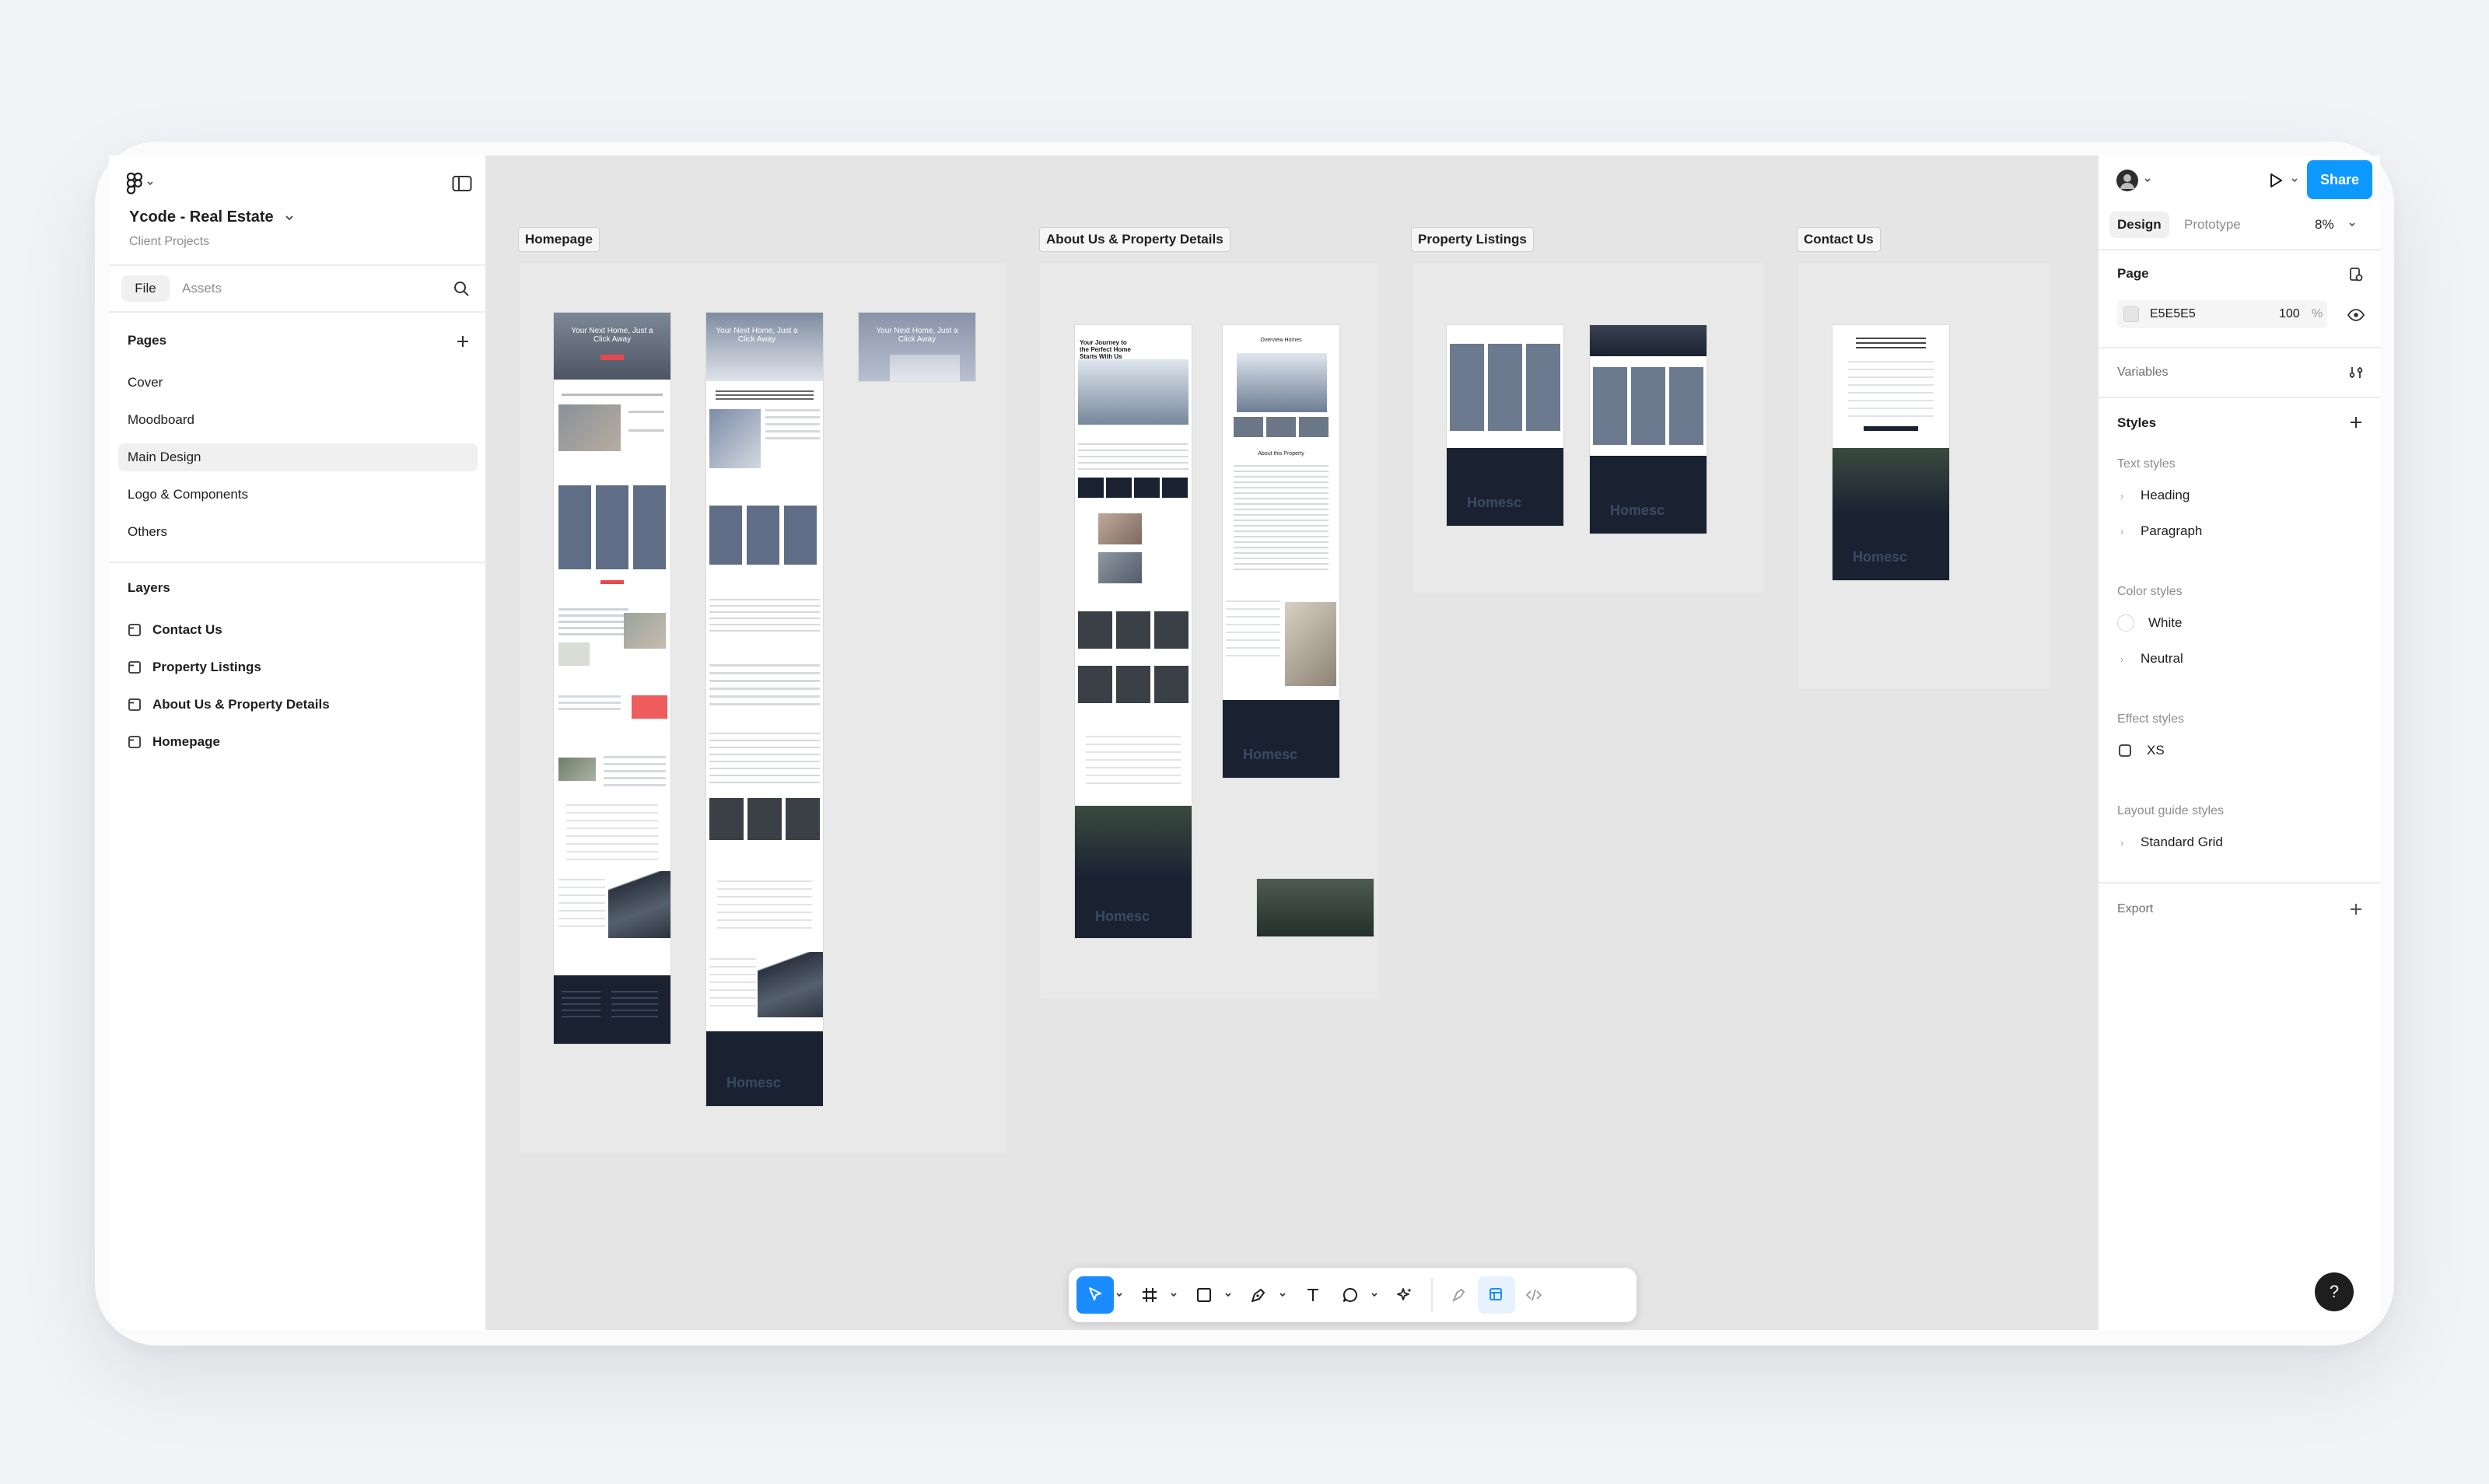 This screenshot has height=1484, width=2489. I want to click on sparkle-icon, so click(1404, 1295).